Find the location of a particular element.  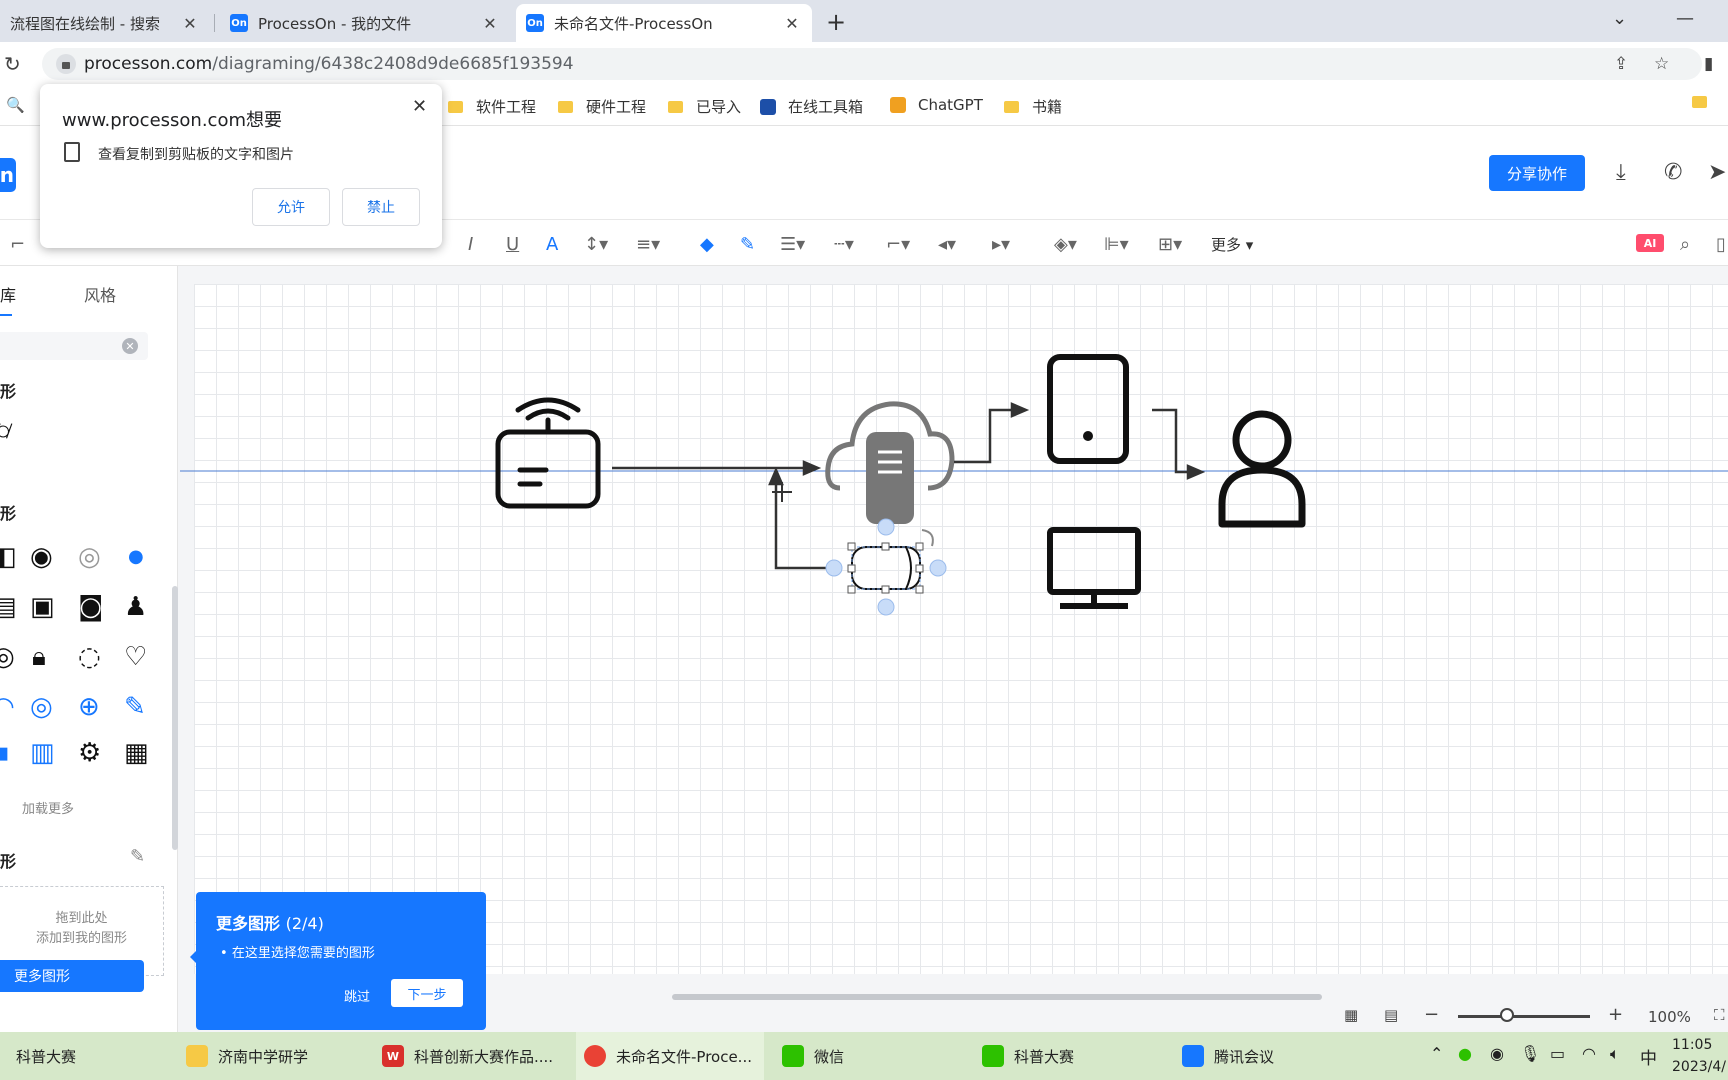

send-icon: ➤ is located at coordinates (1717, 172).